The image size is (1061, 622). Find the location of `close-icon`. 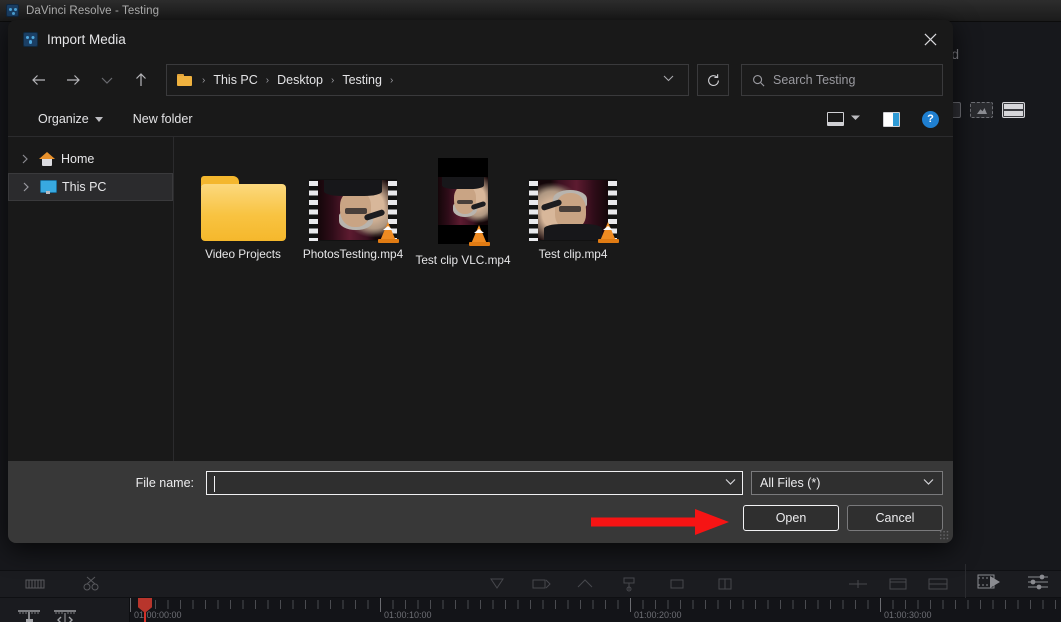

close-icon is located at coordinates (930, 39).